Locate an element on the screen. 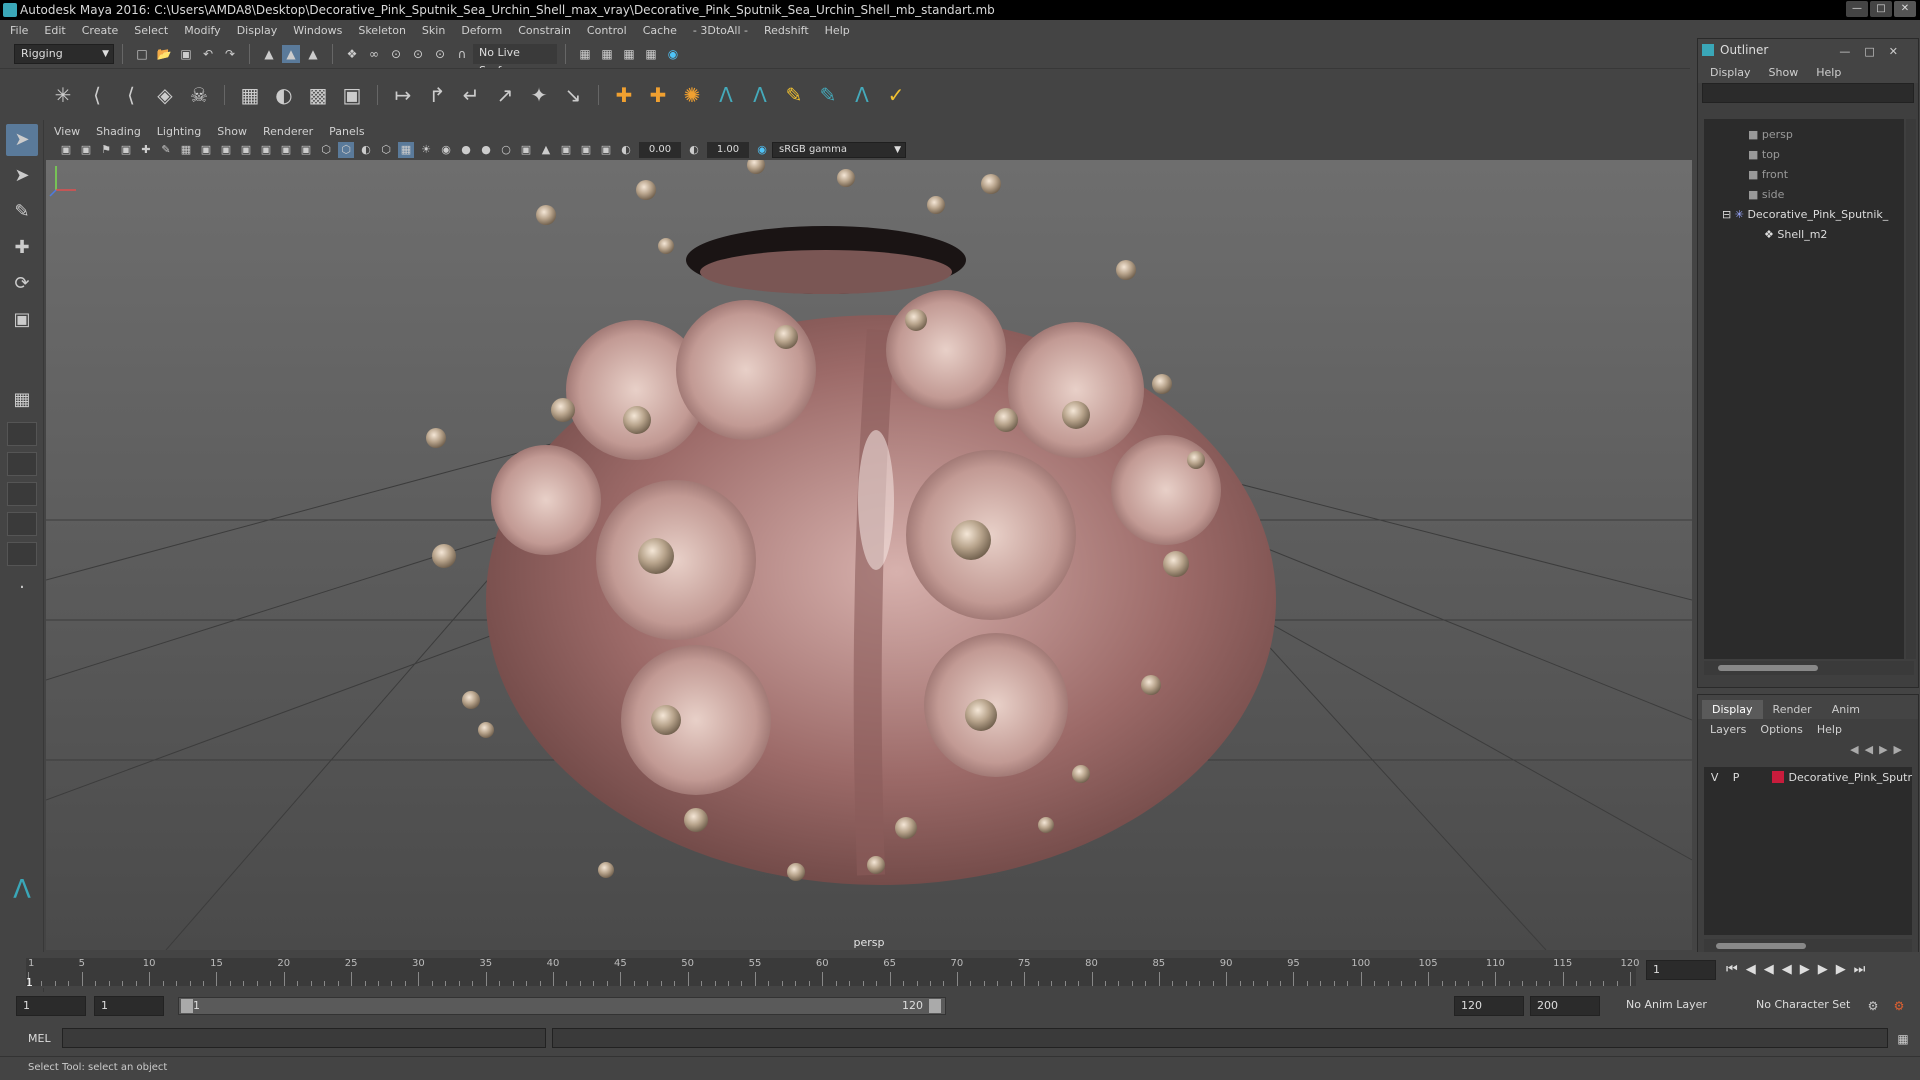  outliner-item-persp: ■ persp is located at coordinates (1770, 135).